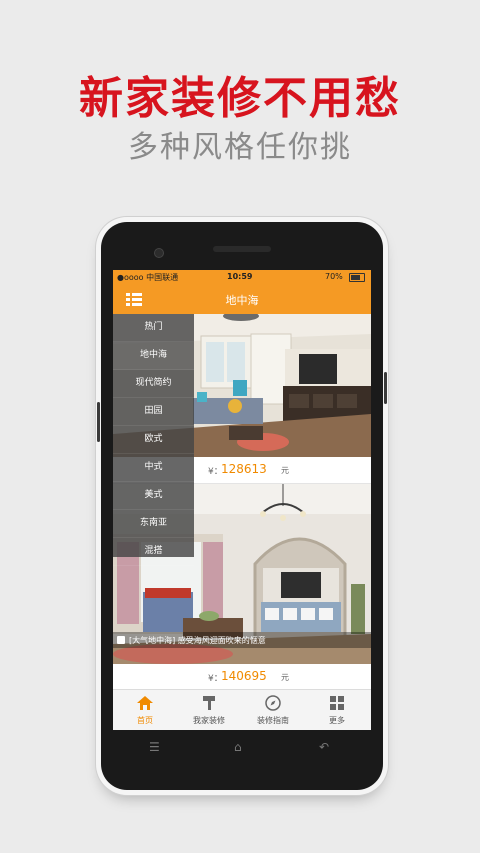  I want to click on power-button, so click(385, 388).